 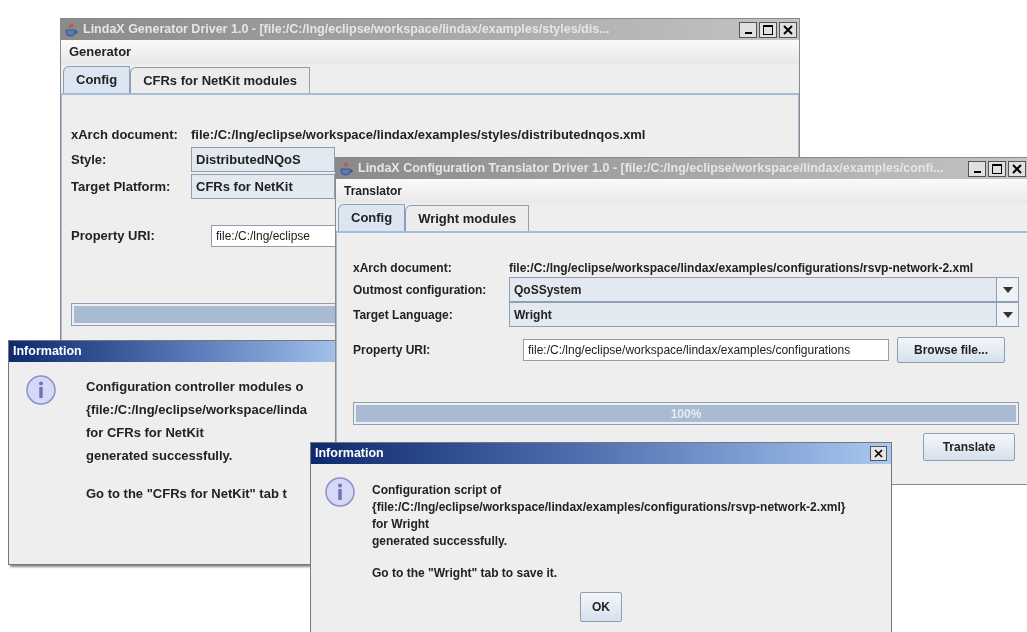 I want to click on translate-button: Translate, so click(x=969, y=447).